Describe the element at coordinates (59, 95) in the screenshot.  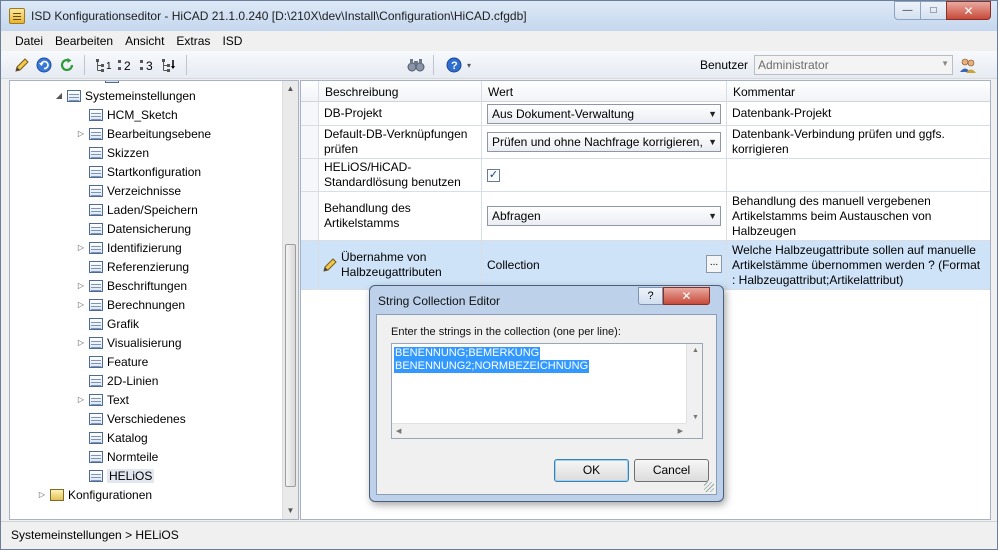
I see `collapse-icon: ◢` at that location.